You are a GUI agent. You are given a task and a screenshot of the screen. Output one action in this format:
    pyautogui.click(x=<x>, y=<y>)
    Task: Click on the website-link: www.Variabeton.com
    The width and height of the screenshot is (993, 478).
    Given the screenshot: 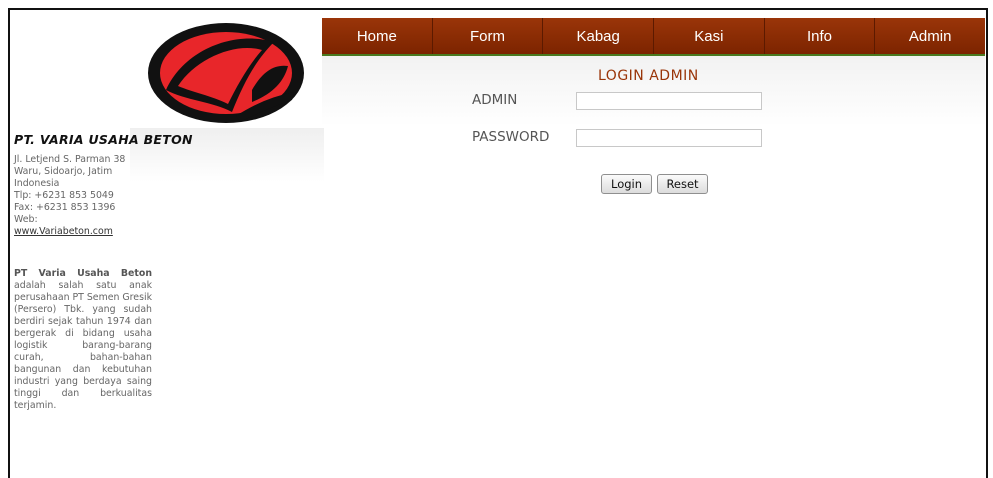 What is the action you would take?
    pyautogui.click(x=63, y=231)
    